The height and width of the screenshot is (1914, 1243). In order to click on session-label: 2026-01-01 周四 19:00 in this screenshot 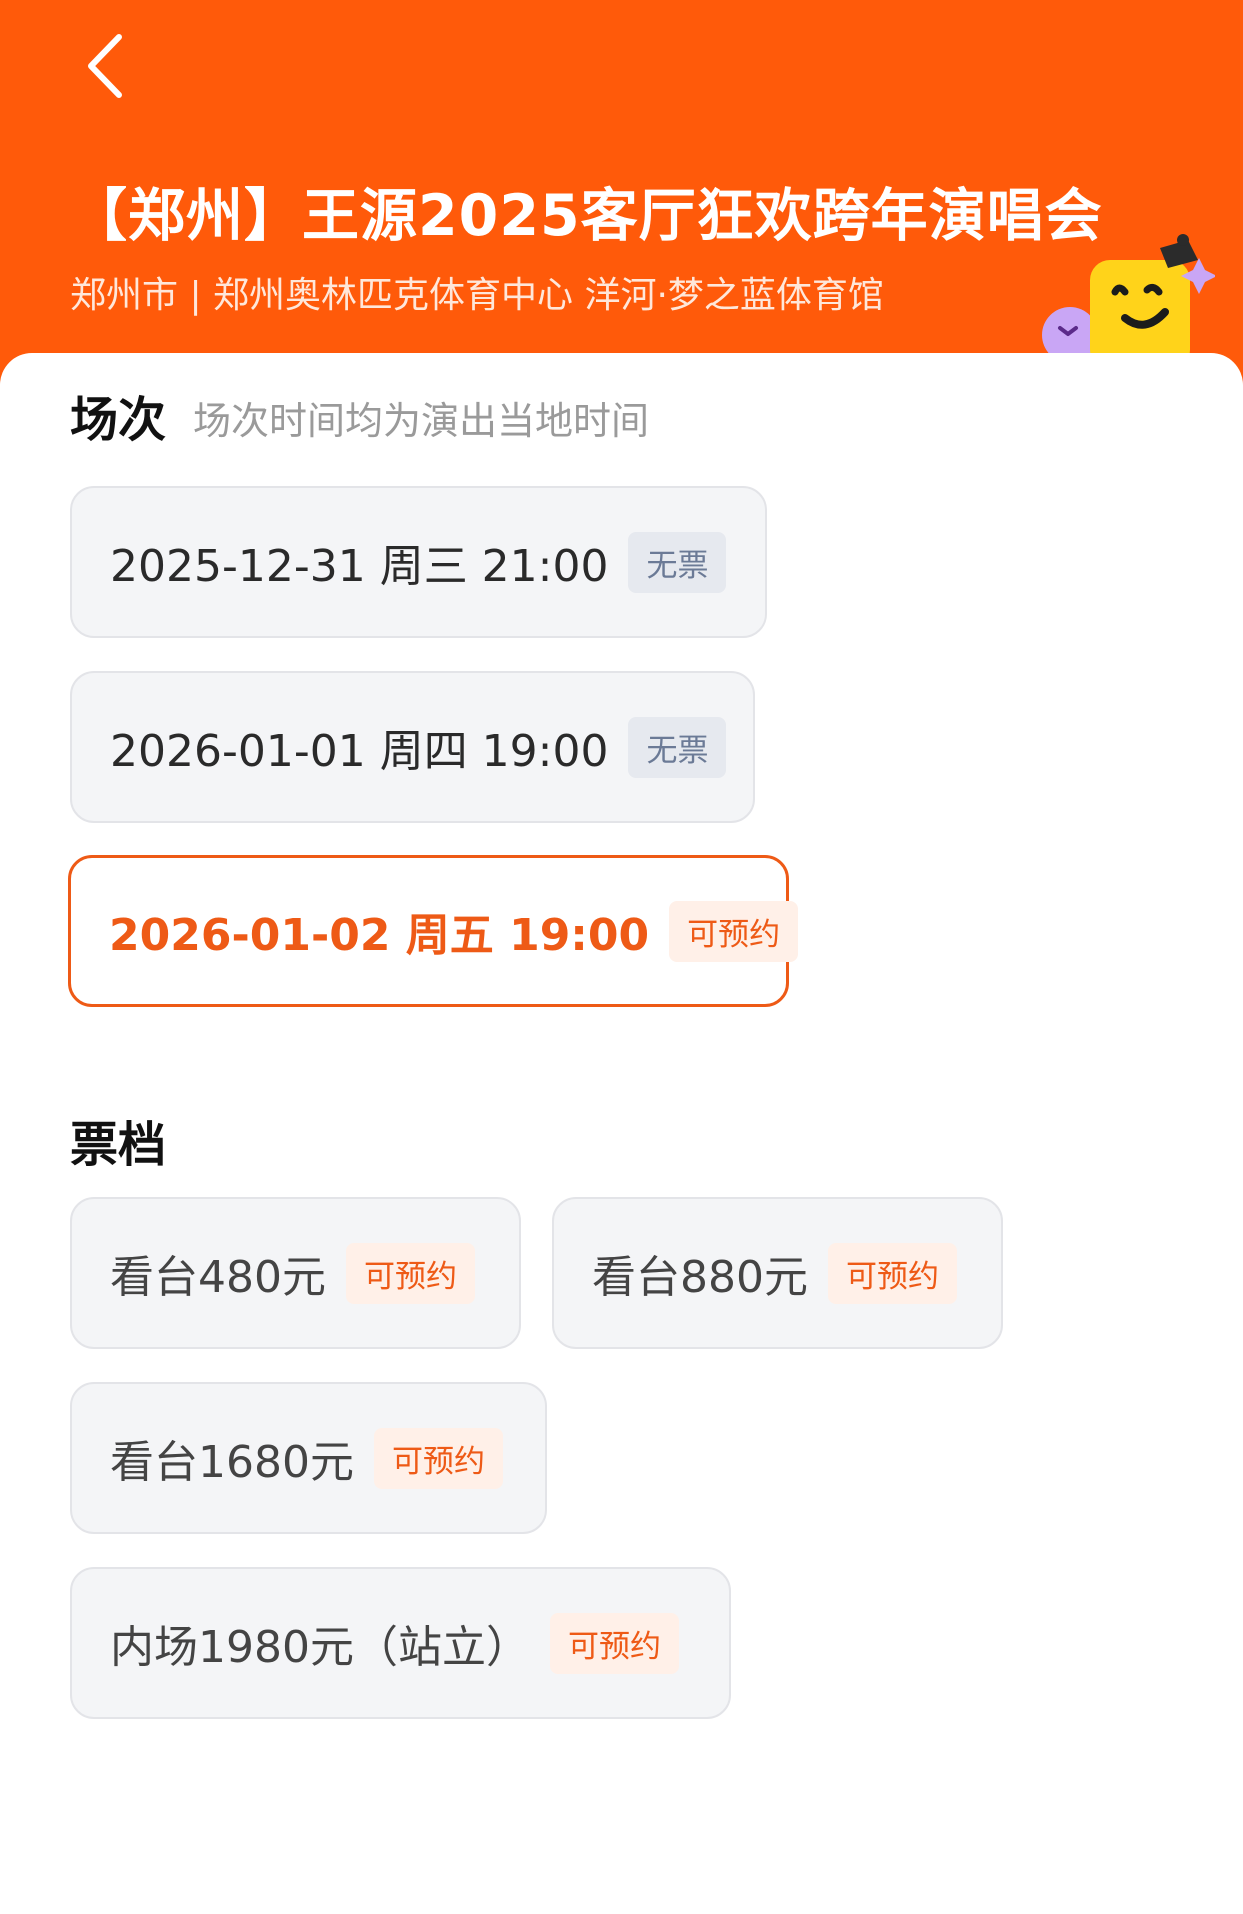, I will do `click(359, 751)`.